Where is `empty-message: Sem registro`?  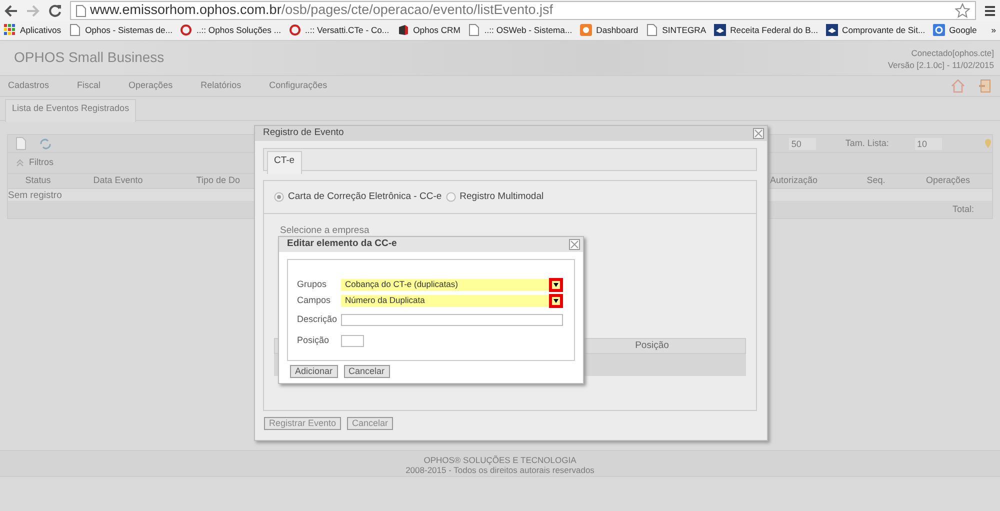 empty-message: Sem registro is located at coordinates (35, 195).